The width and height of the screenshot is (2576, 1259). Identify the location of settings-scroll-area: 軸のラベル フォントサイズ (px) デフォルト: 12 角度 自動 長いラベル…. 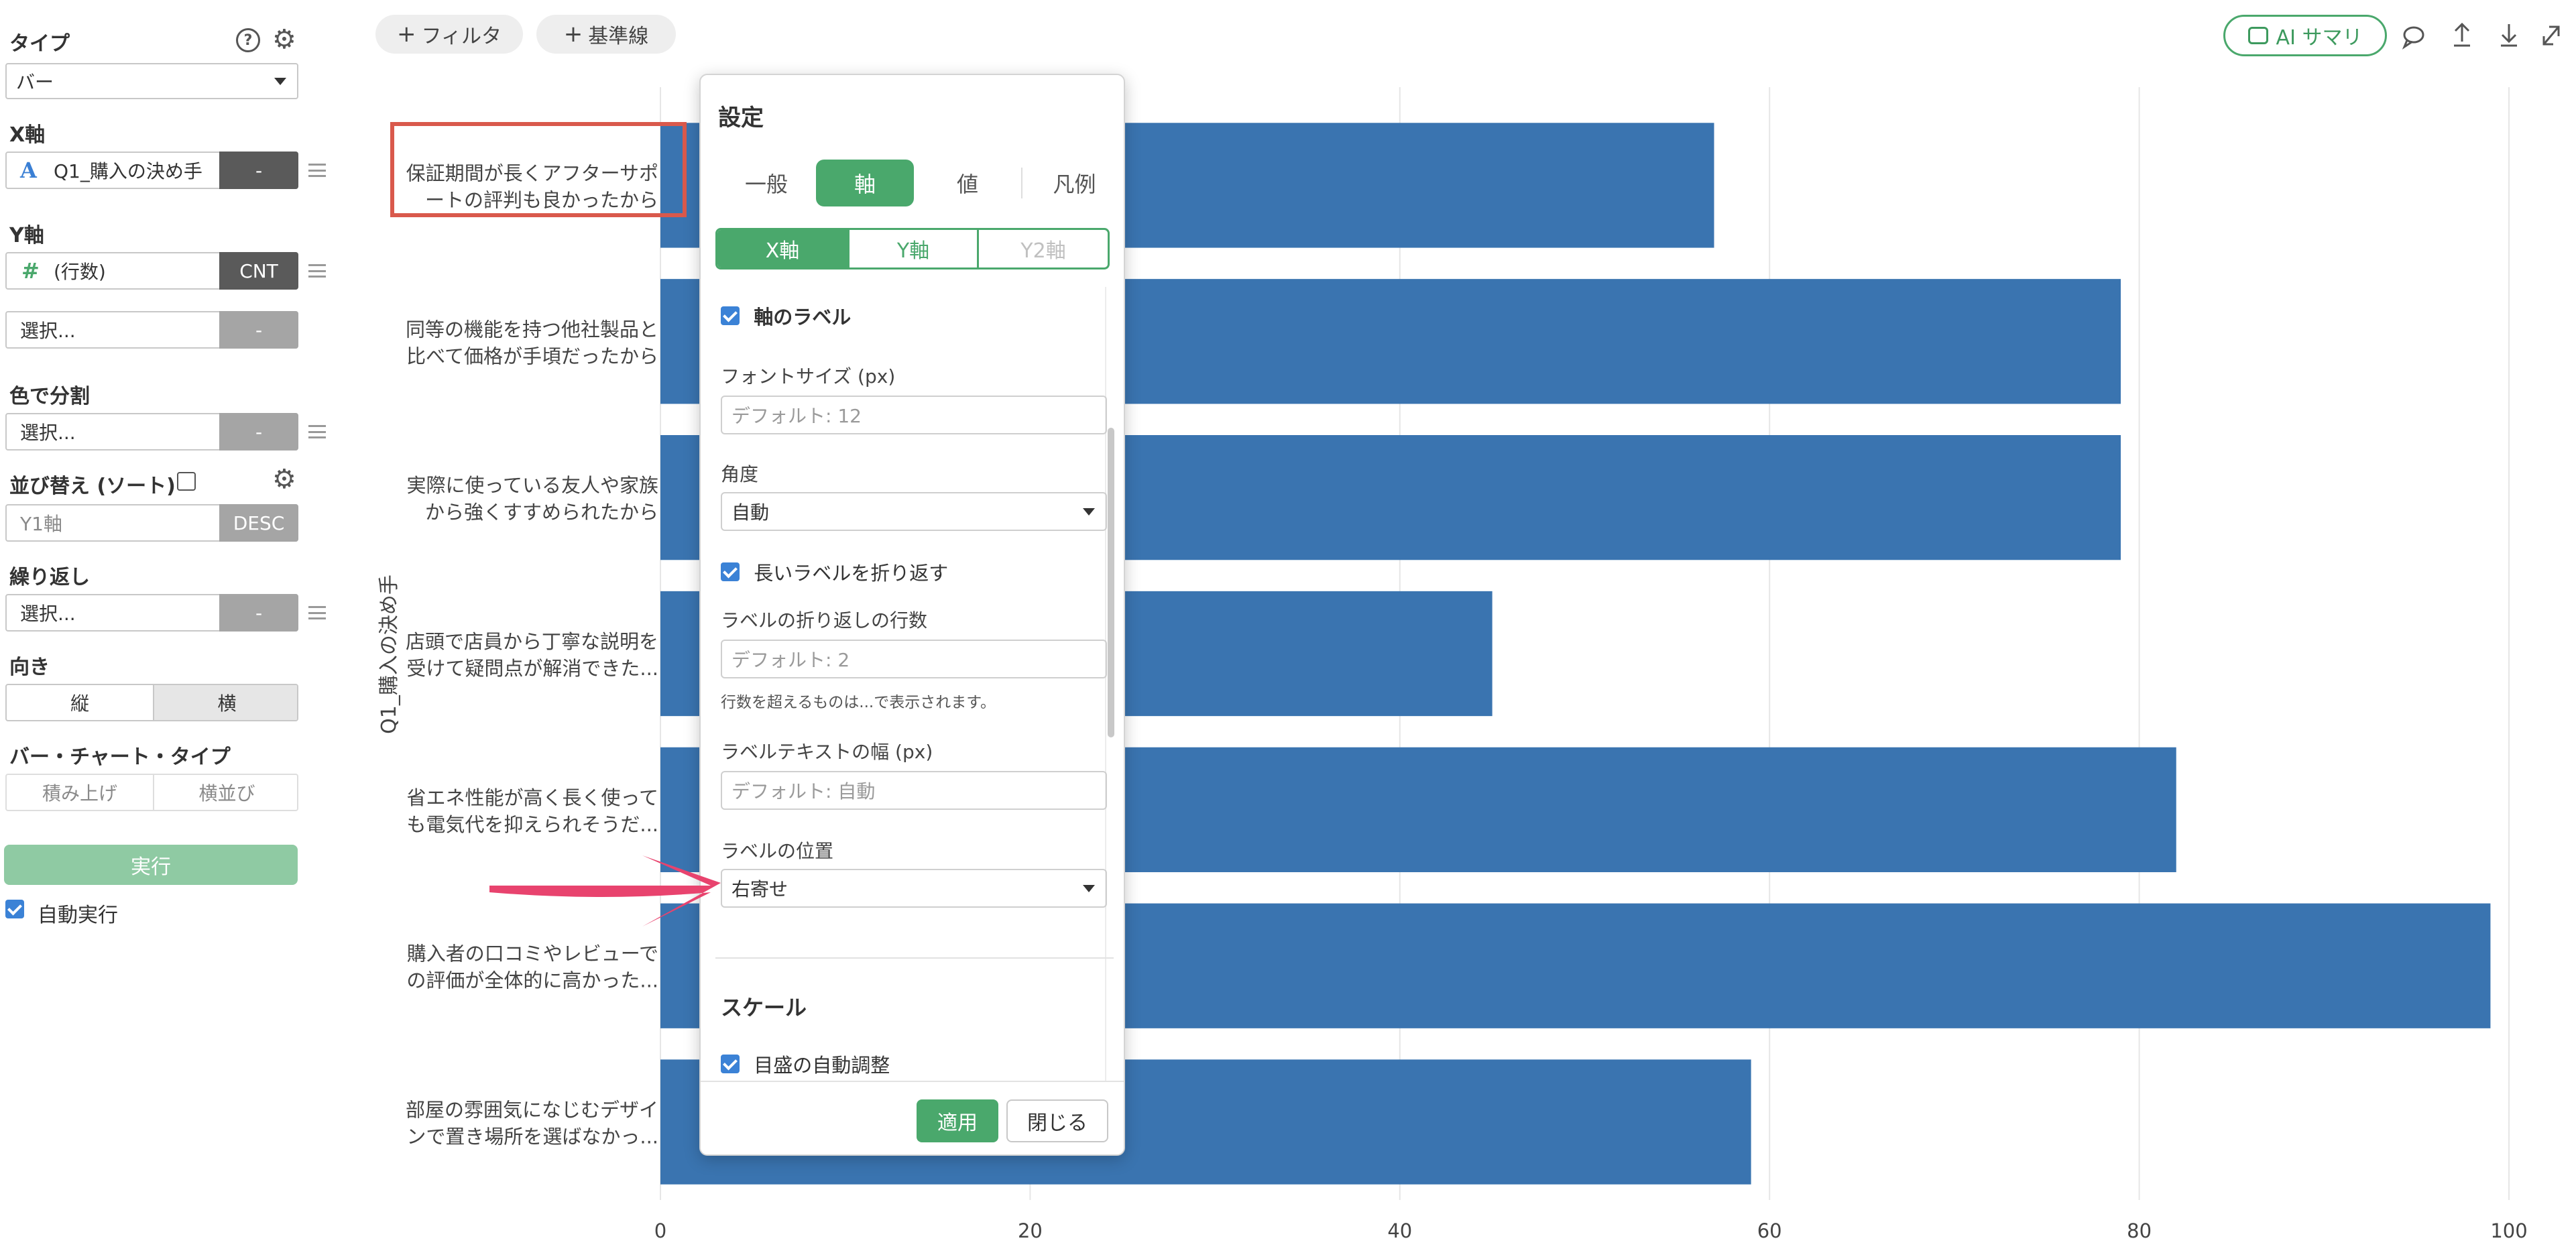
(912, 720).